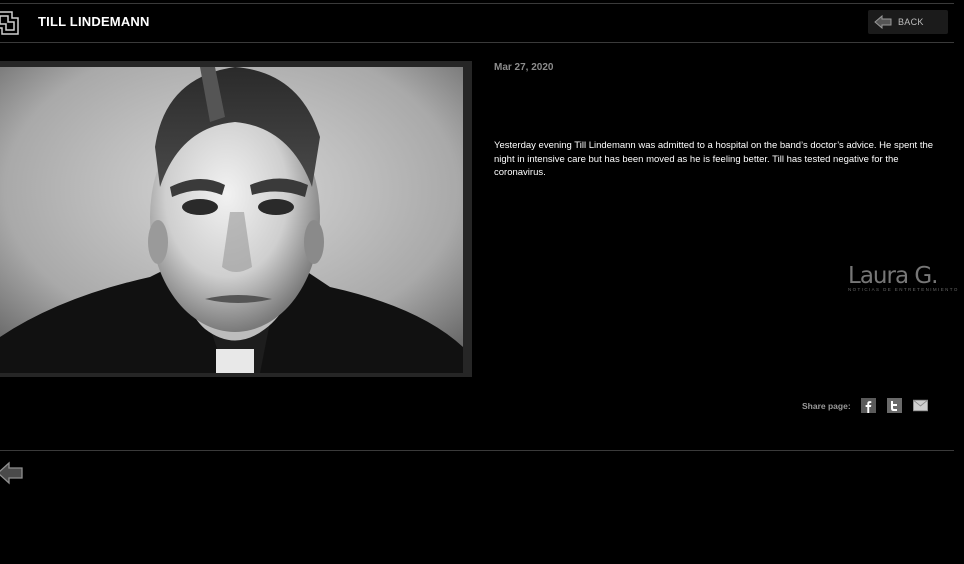  What do you see at coordinates (911, 22) in the screenshot?
I see `back-button-label: BACK` at bounding box center [911, 22].